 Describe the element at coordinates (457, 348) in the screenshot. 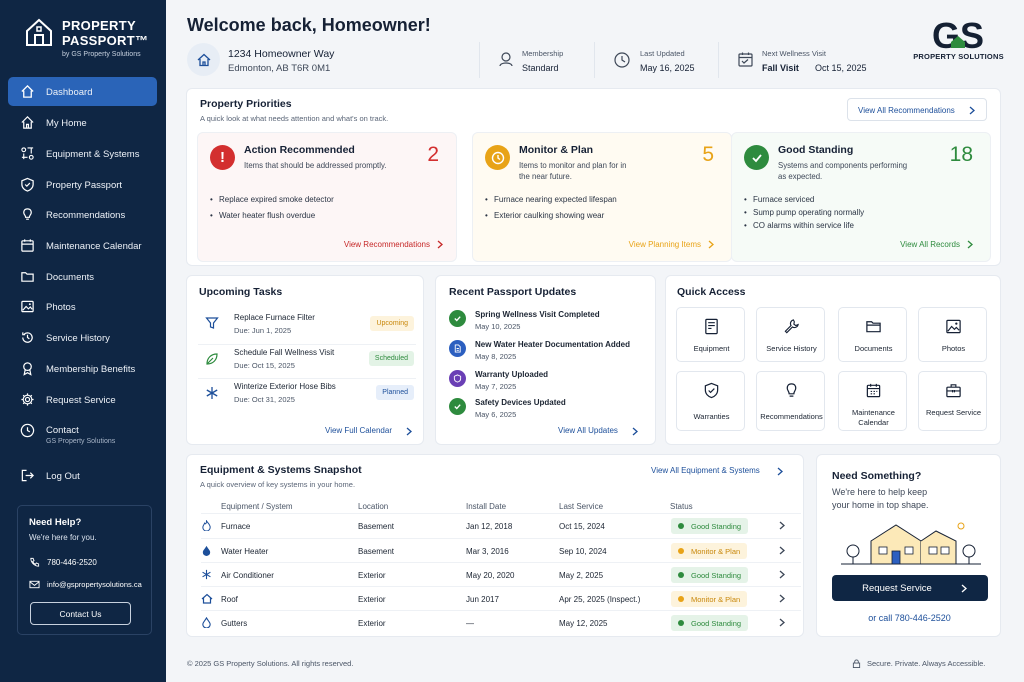

I see `document-icon` at that location.